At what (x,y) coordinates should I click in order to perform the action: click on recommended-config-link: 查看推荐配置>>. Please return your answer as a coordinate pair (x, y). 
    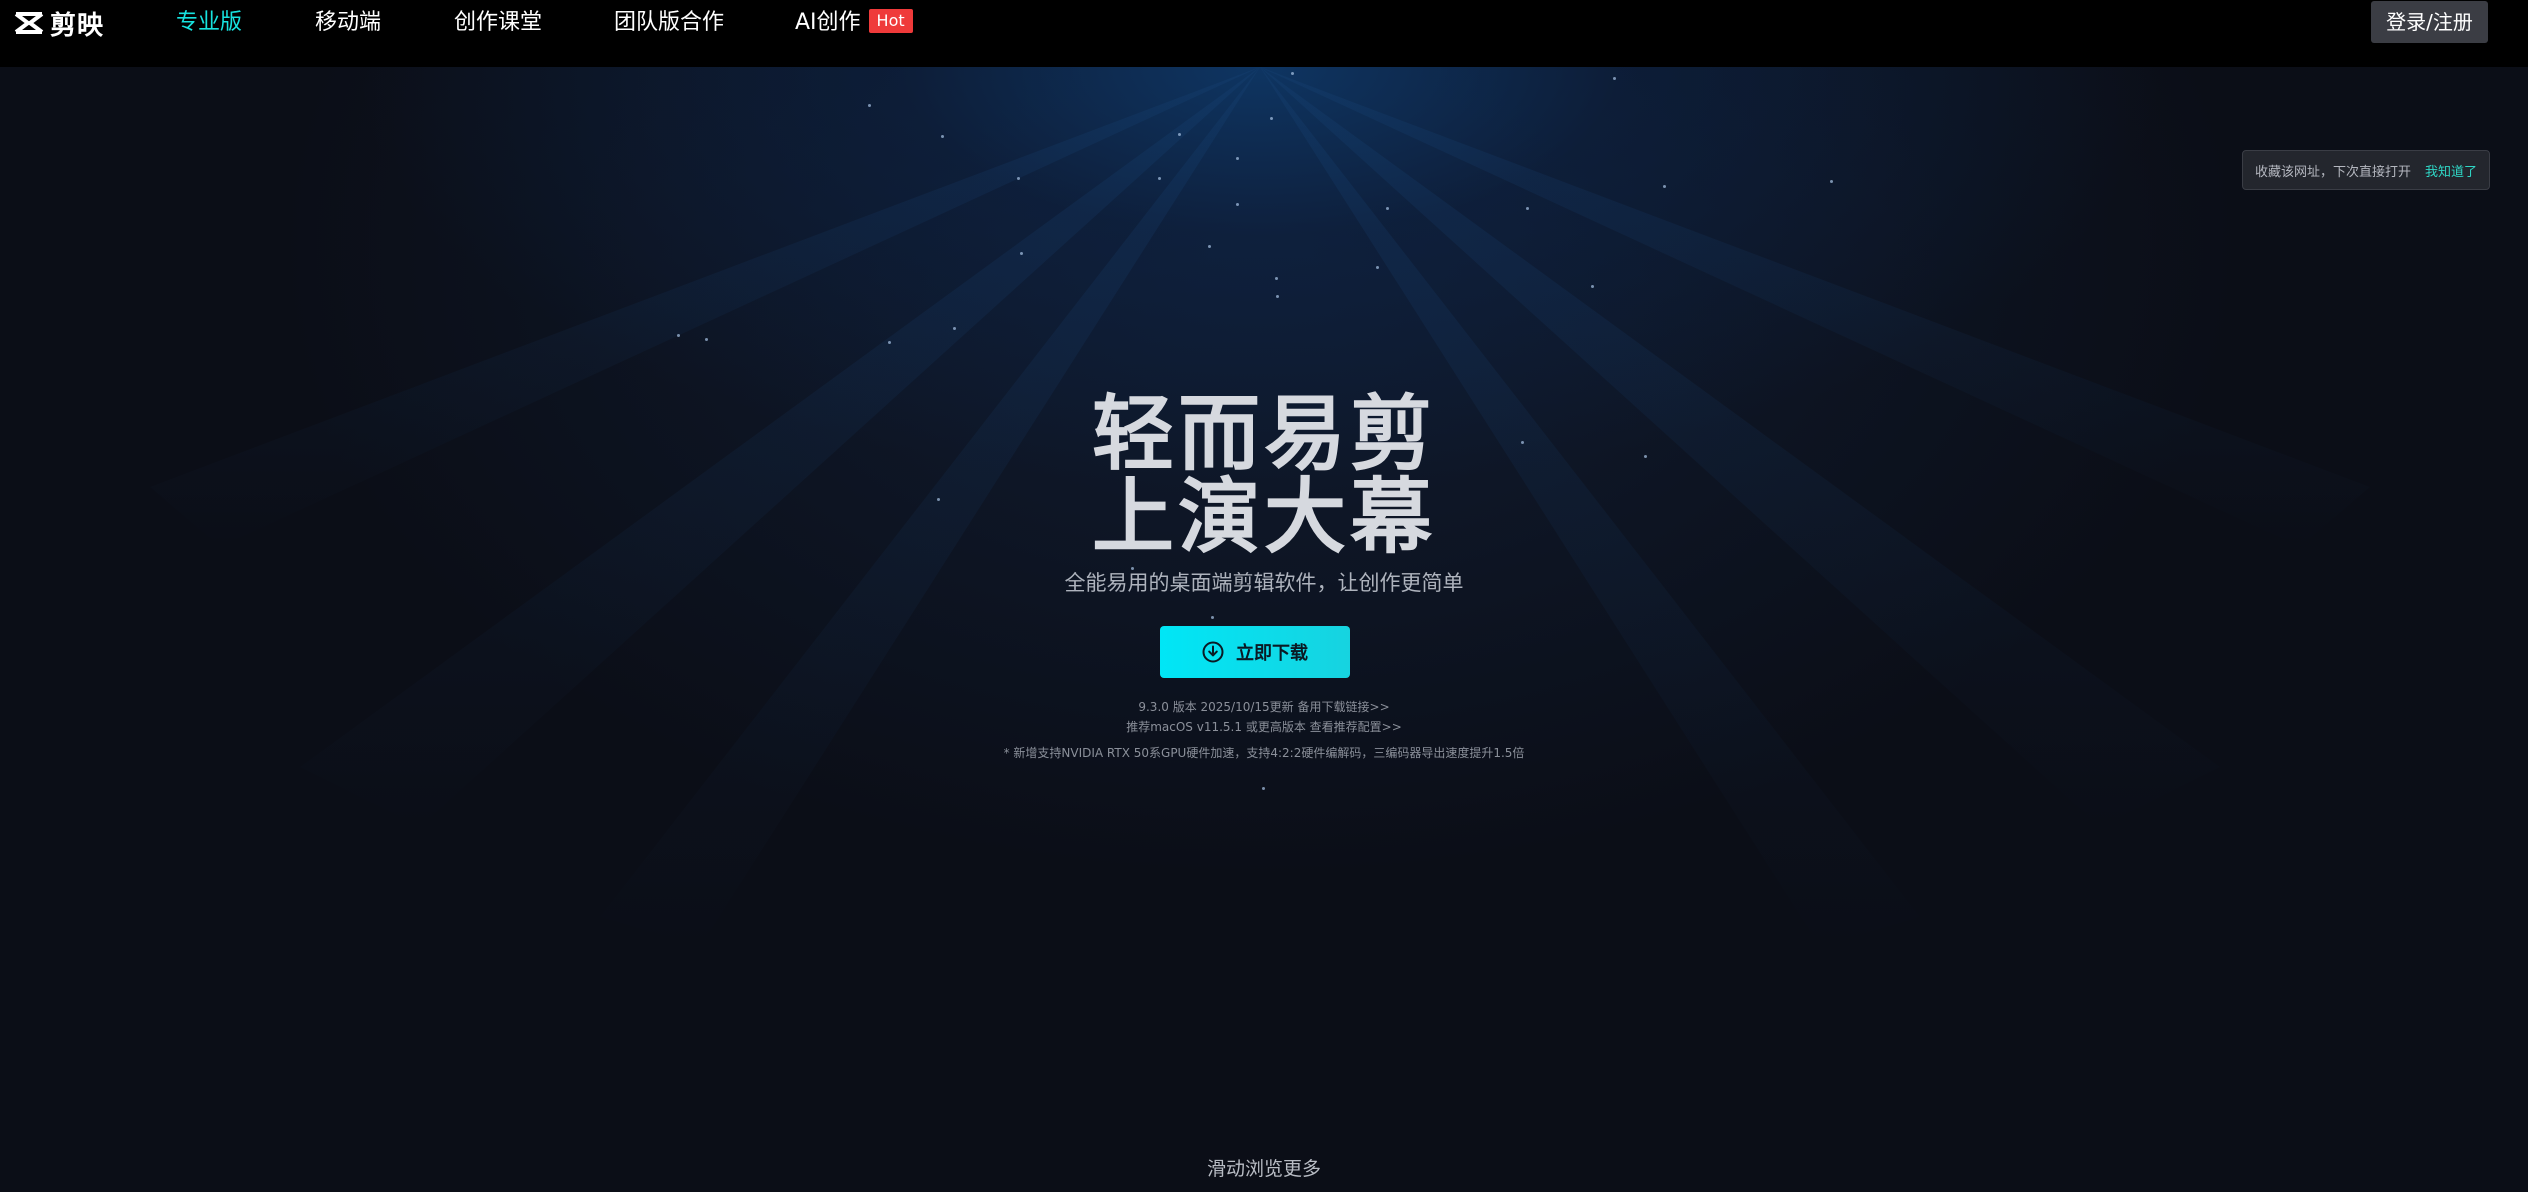
    Looking at the image, I should click on (1356, 727).